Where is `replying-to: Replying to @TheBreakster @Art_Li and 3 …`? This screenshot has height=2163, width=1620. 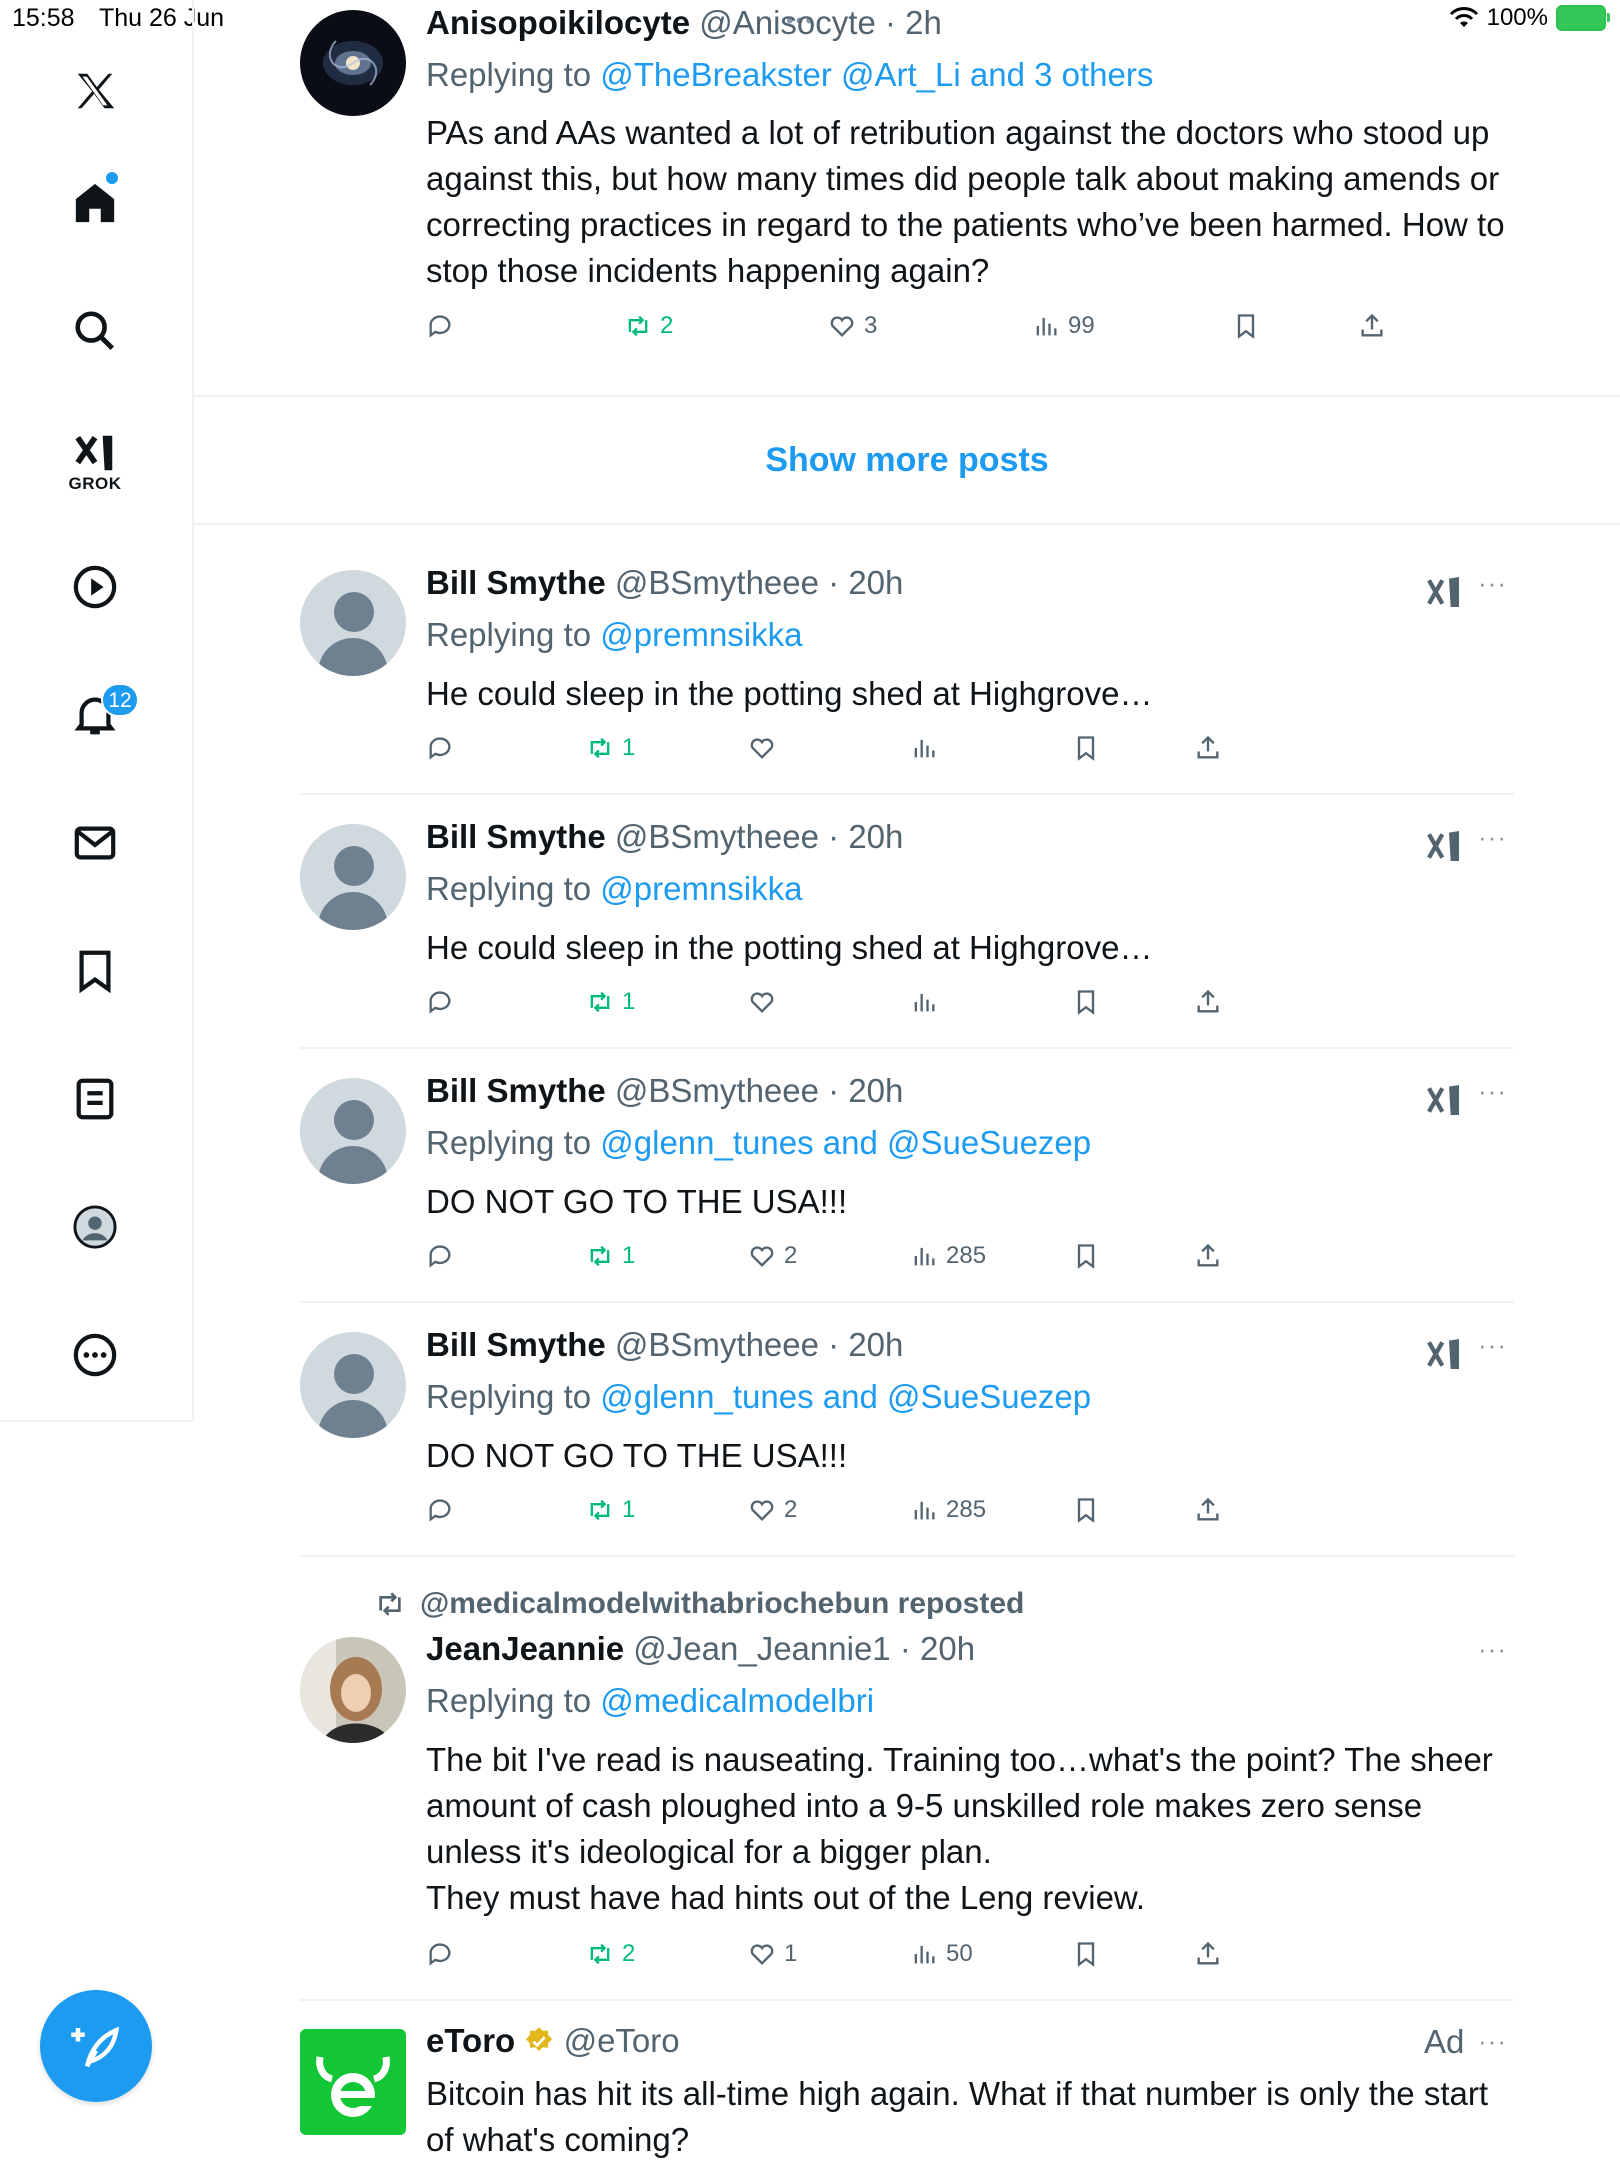
replying-to: Replying to @TheBreakster @Art_Li and 3 … is located at coordinates (789, 75).